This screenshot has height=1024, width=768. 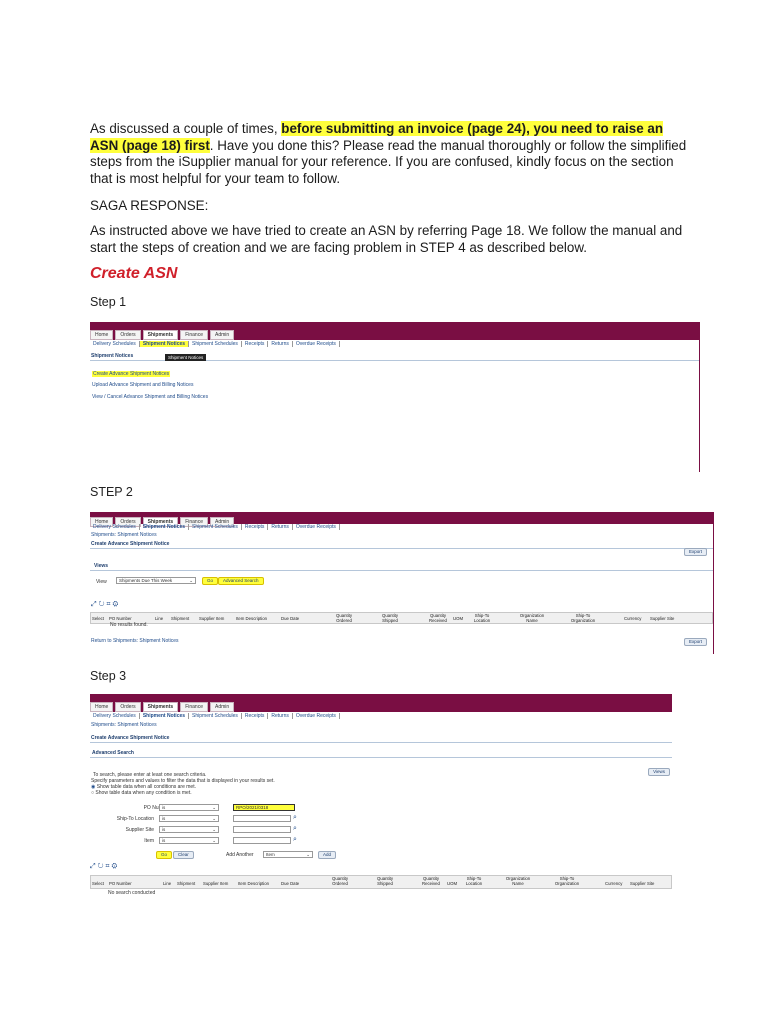 What do you see at coordinates (241, 581) in the screenshot?
I see `advanced-search-button: Advanced Search` at bounding box center [241, 581].